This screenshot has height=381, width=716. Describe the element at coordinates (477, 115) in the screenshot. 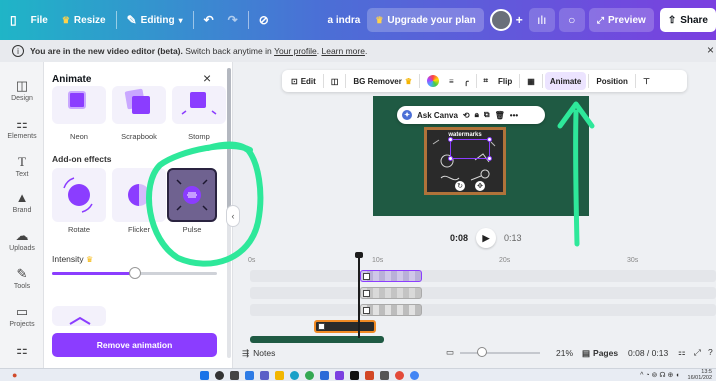

I see `lock-icon: 🔒︎` at that location.